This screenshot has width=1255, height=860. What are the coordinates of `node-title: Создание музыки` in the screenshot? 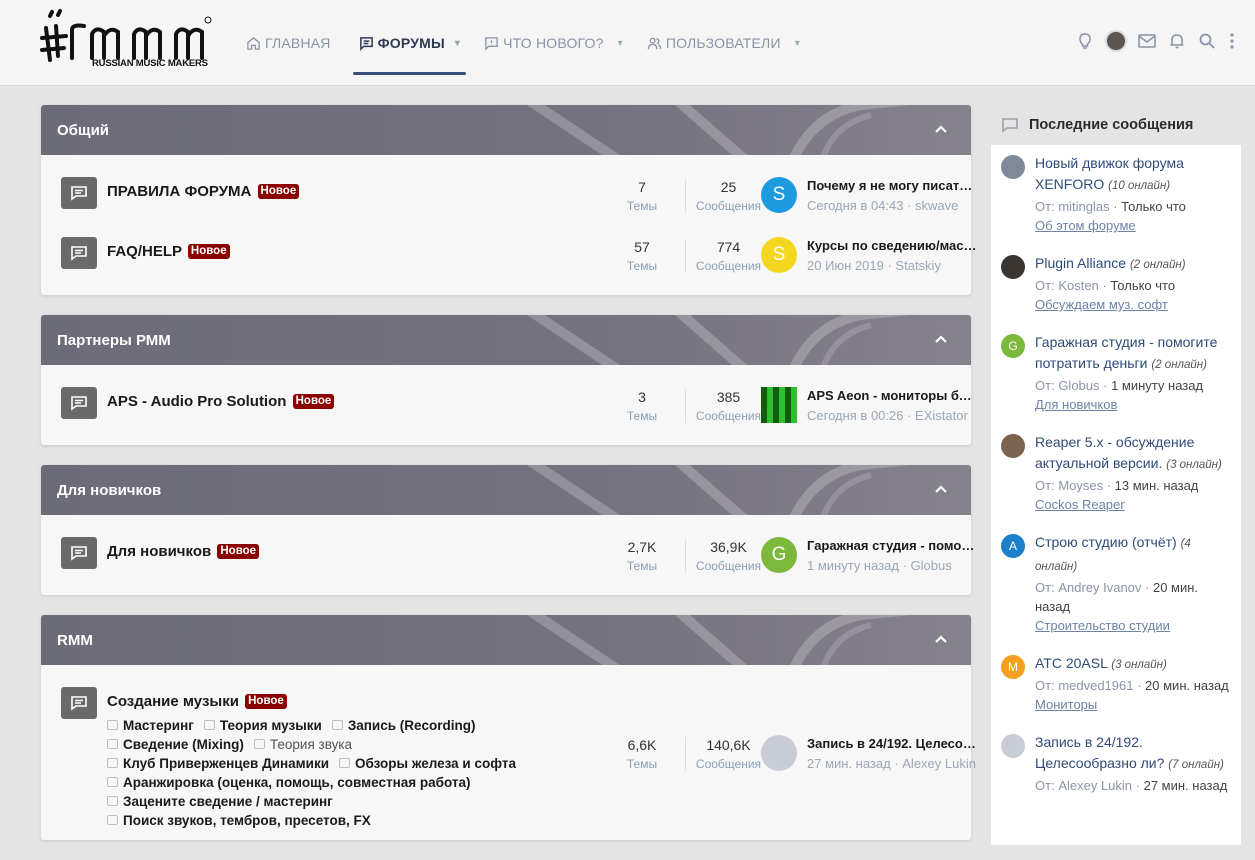 It's located at (173, 701).